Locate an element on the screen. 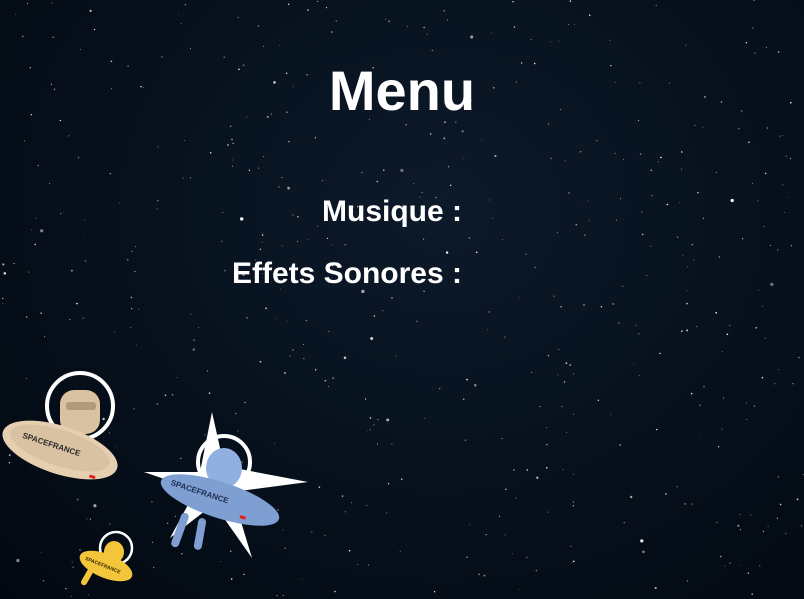  sound-effects-option-label: Effets Sonores : is located at coordinates (347, 274).